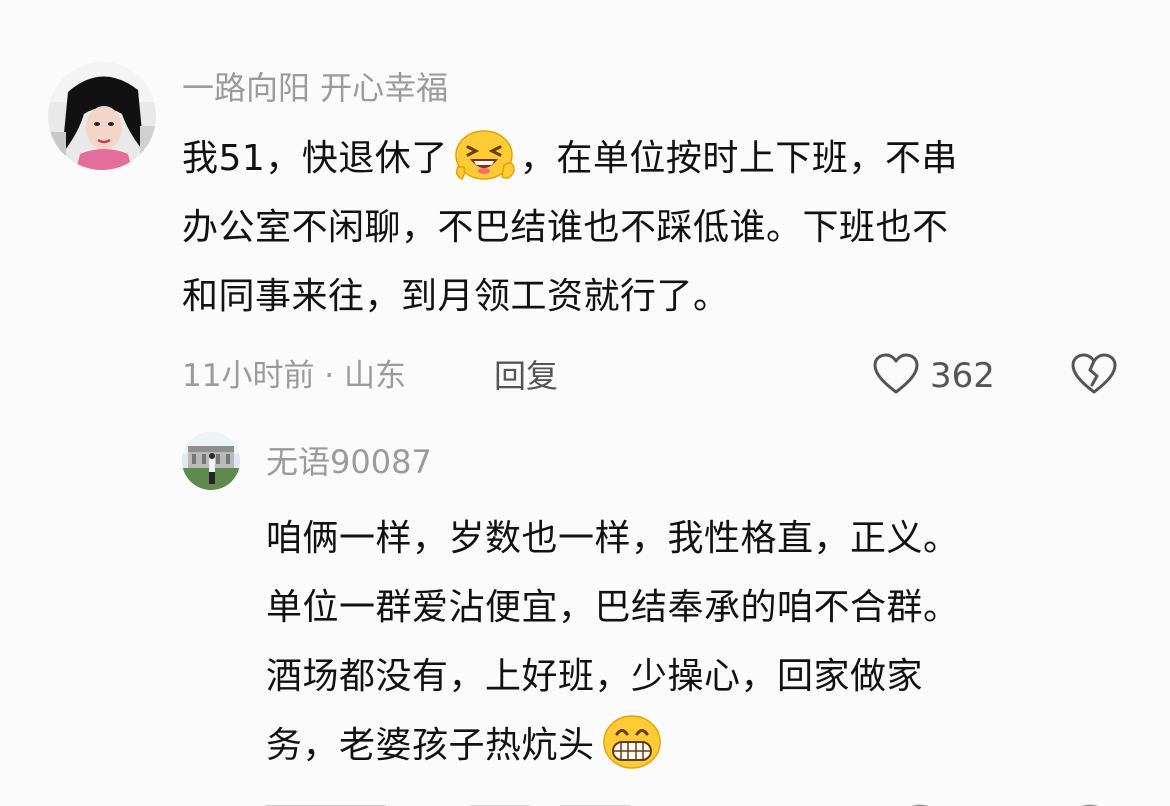 The height and width of the screenshot is (806, 1170). I want to click on comment-line-2: 办公室不闲聊，不巴结谁也不踩低谁。下班也不, so click(565, 227).